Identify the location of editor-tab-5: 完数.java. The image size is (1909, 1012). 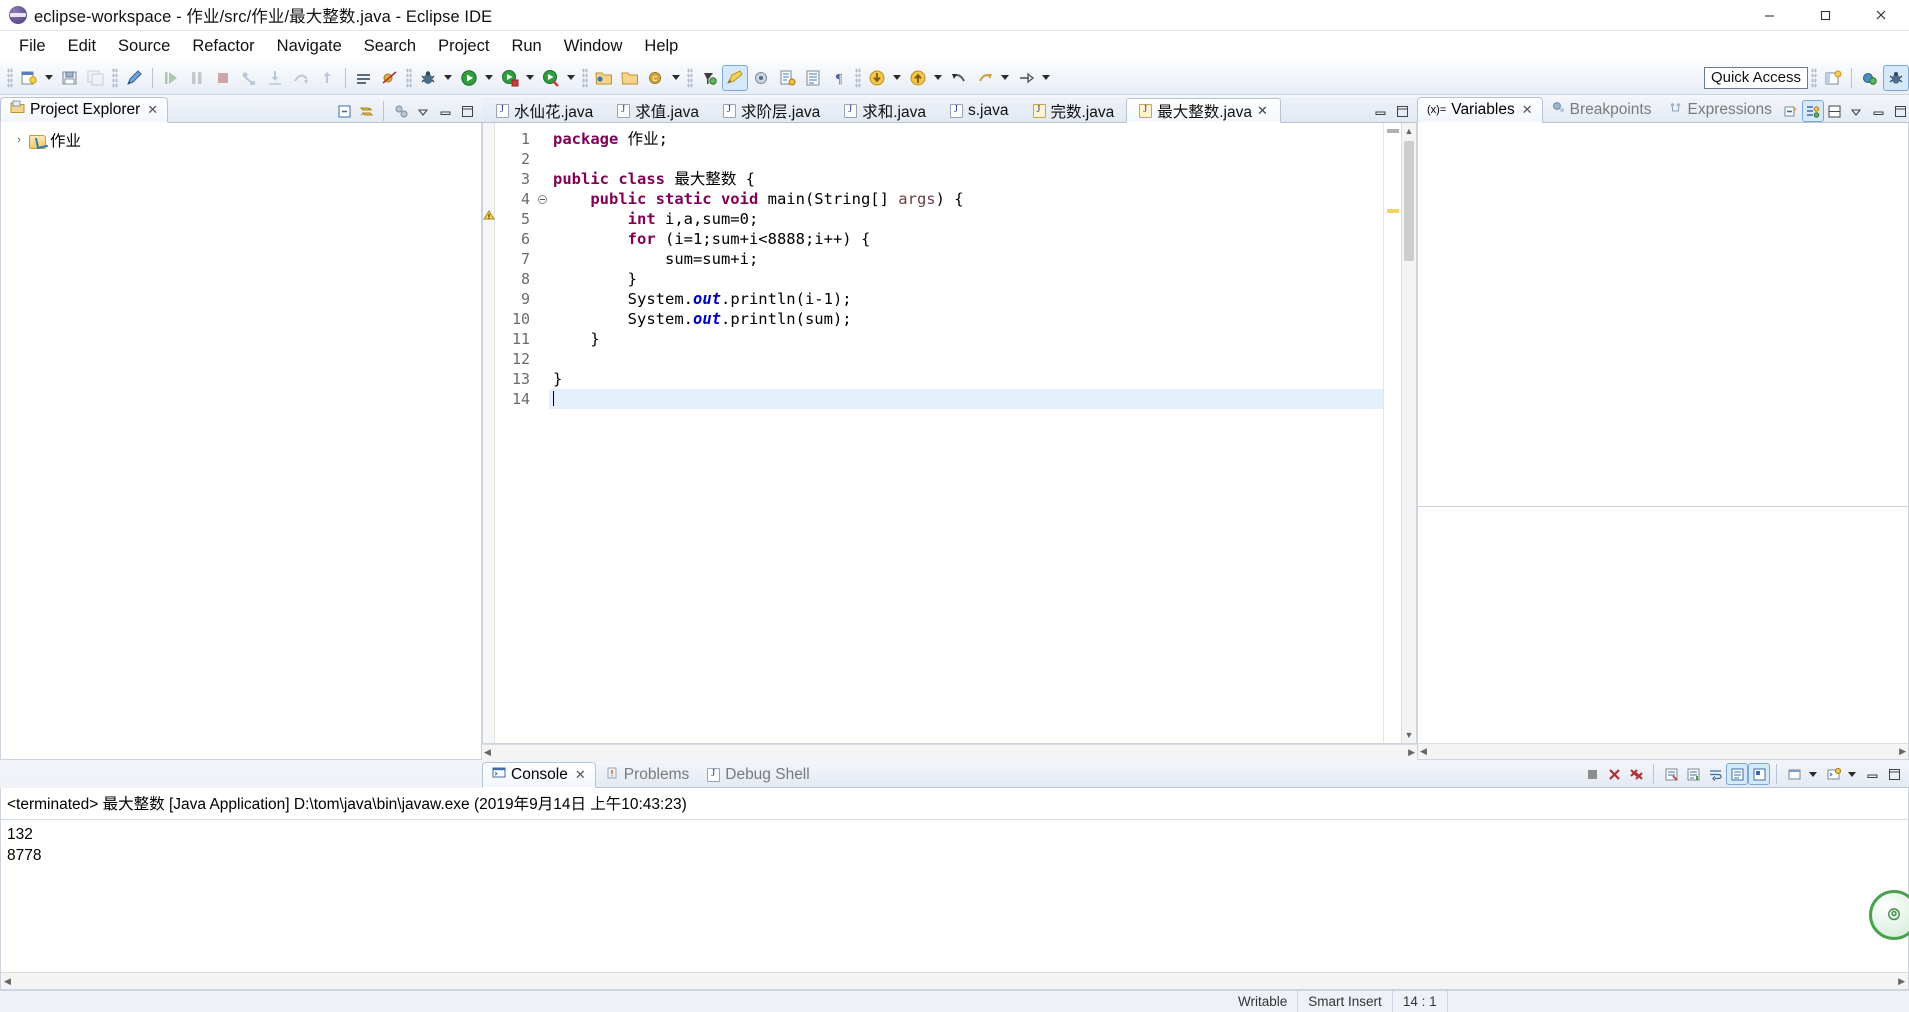
(1074, 110).